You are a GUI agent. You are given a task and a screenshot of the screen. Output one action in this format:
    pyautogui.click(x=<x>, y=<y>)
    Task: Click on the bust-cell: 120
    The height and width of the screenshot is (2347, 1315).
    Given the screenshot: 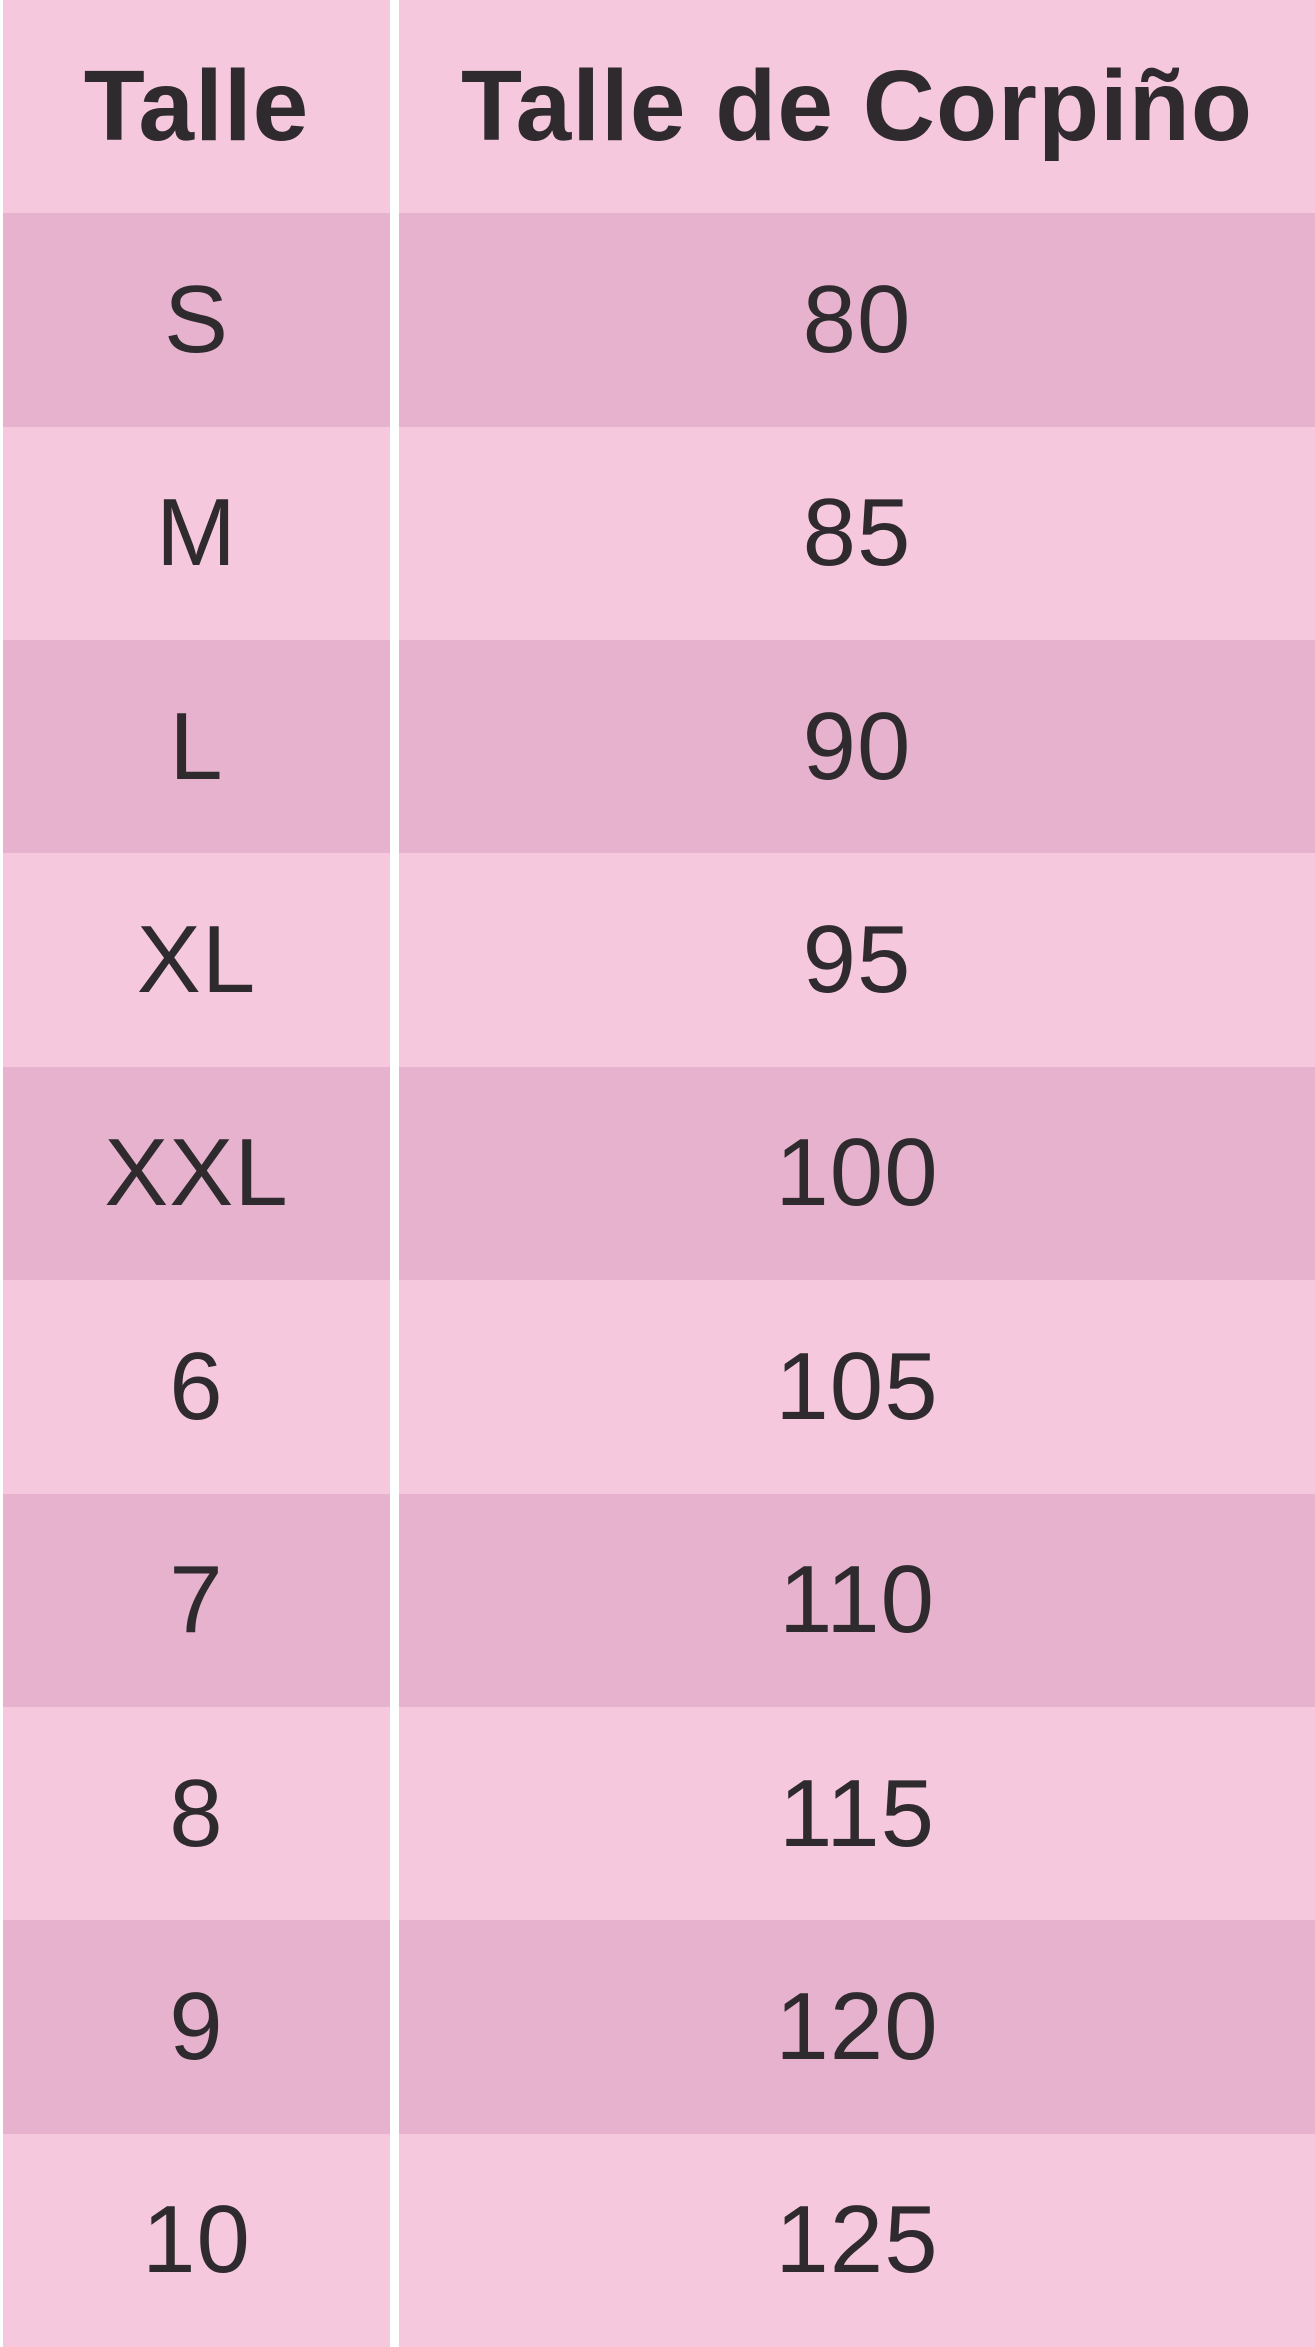 What is the action you would take?
    pyautogui.click(x=857, y=2027)
    